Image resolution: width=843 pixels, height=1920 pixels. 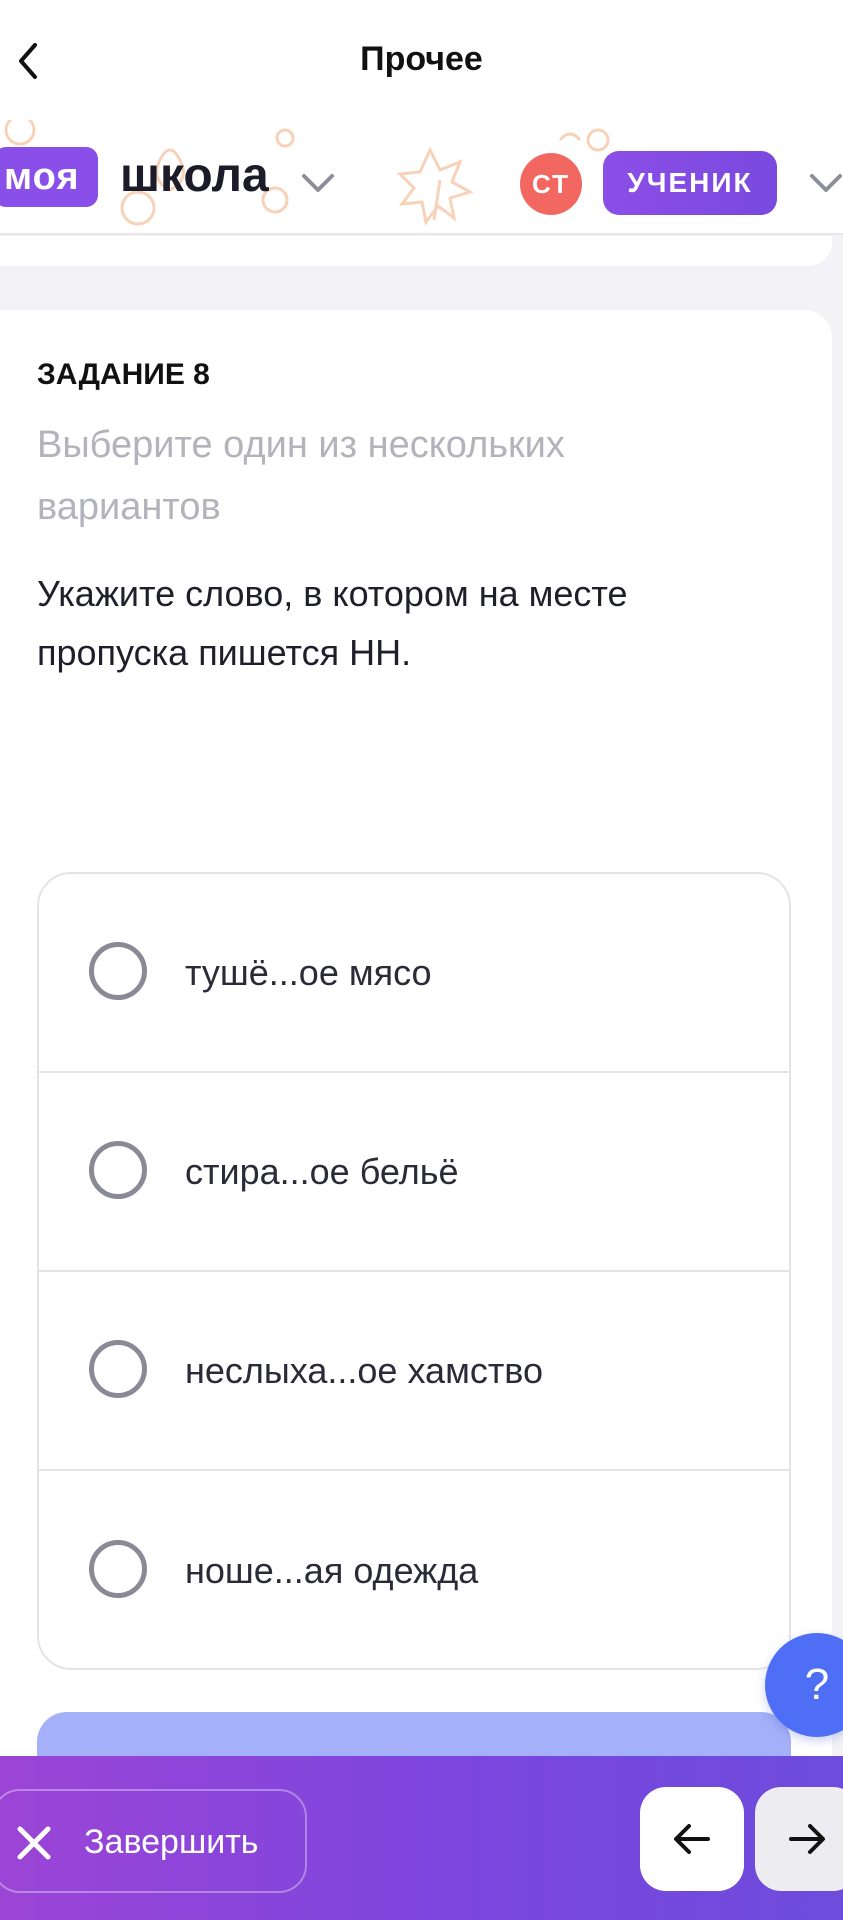 I want to click on task-type: Выберите один из нескольких вариантов, so click(x=301, y=476).